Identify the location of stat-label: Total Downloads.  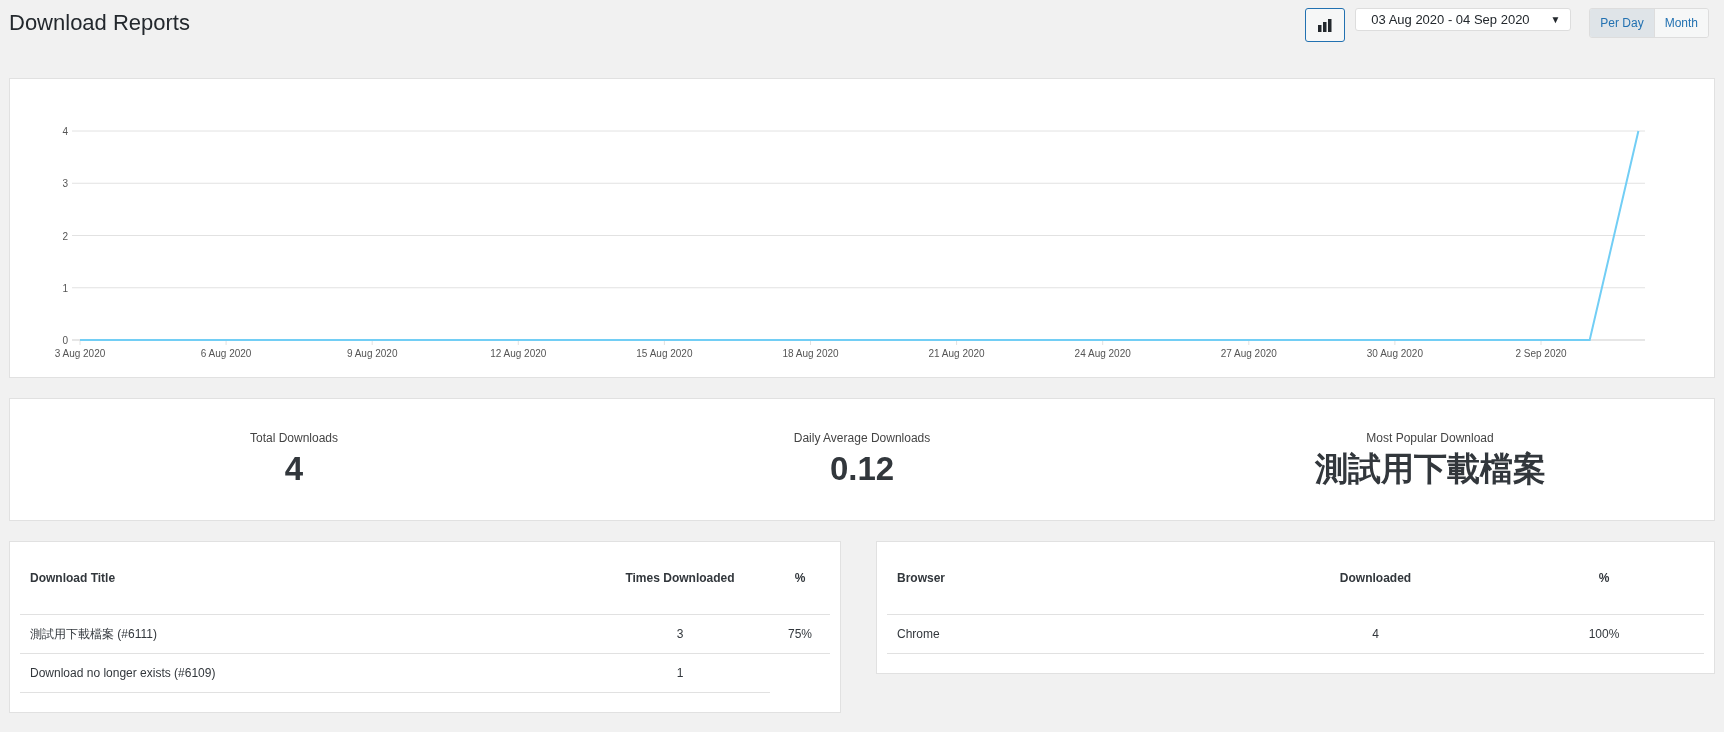
(294, 438).